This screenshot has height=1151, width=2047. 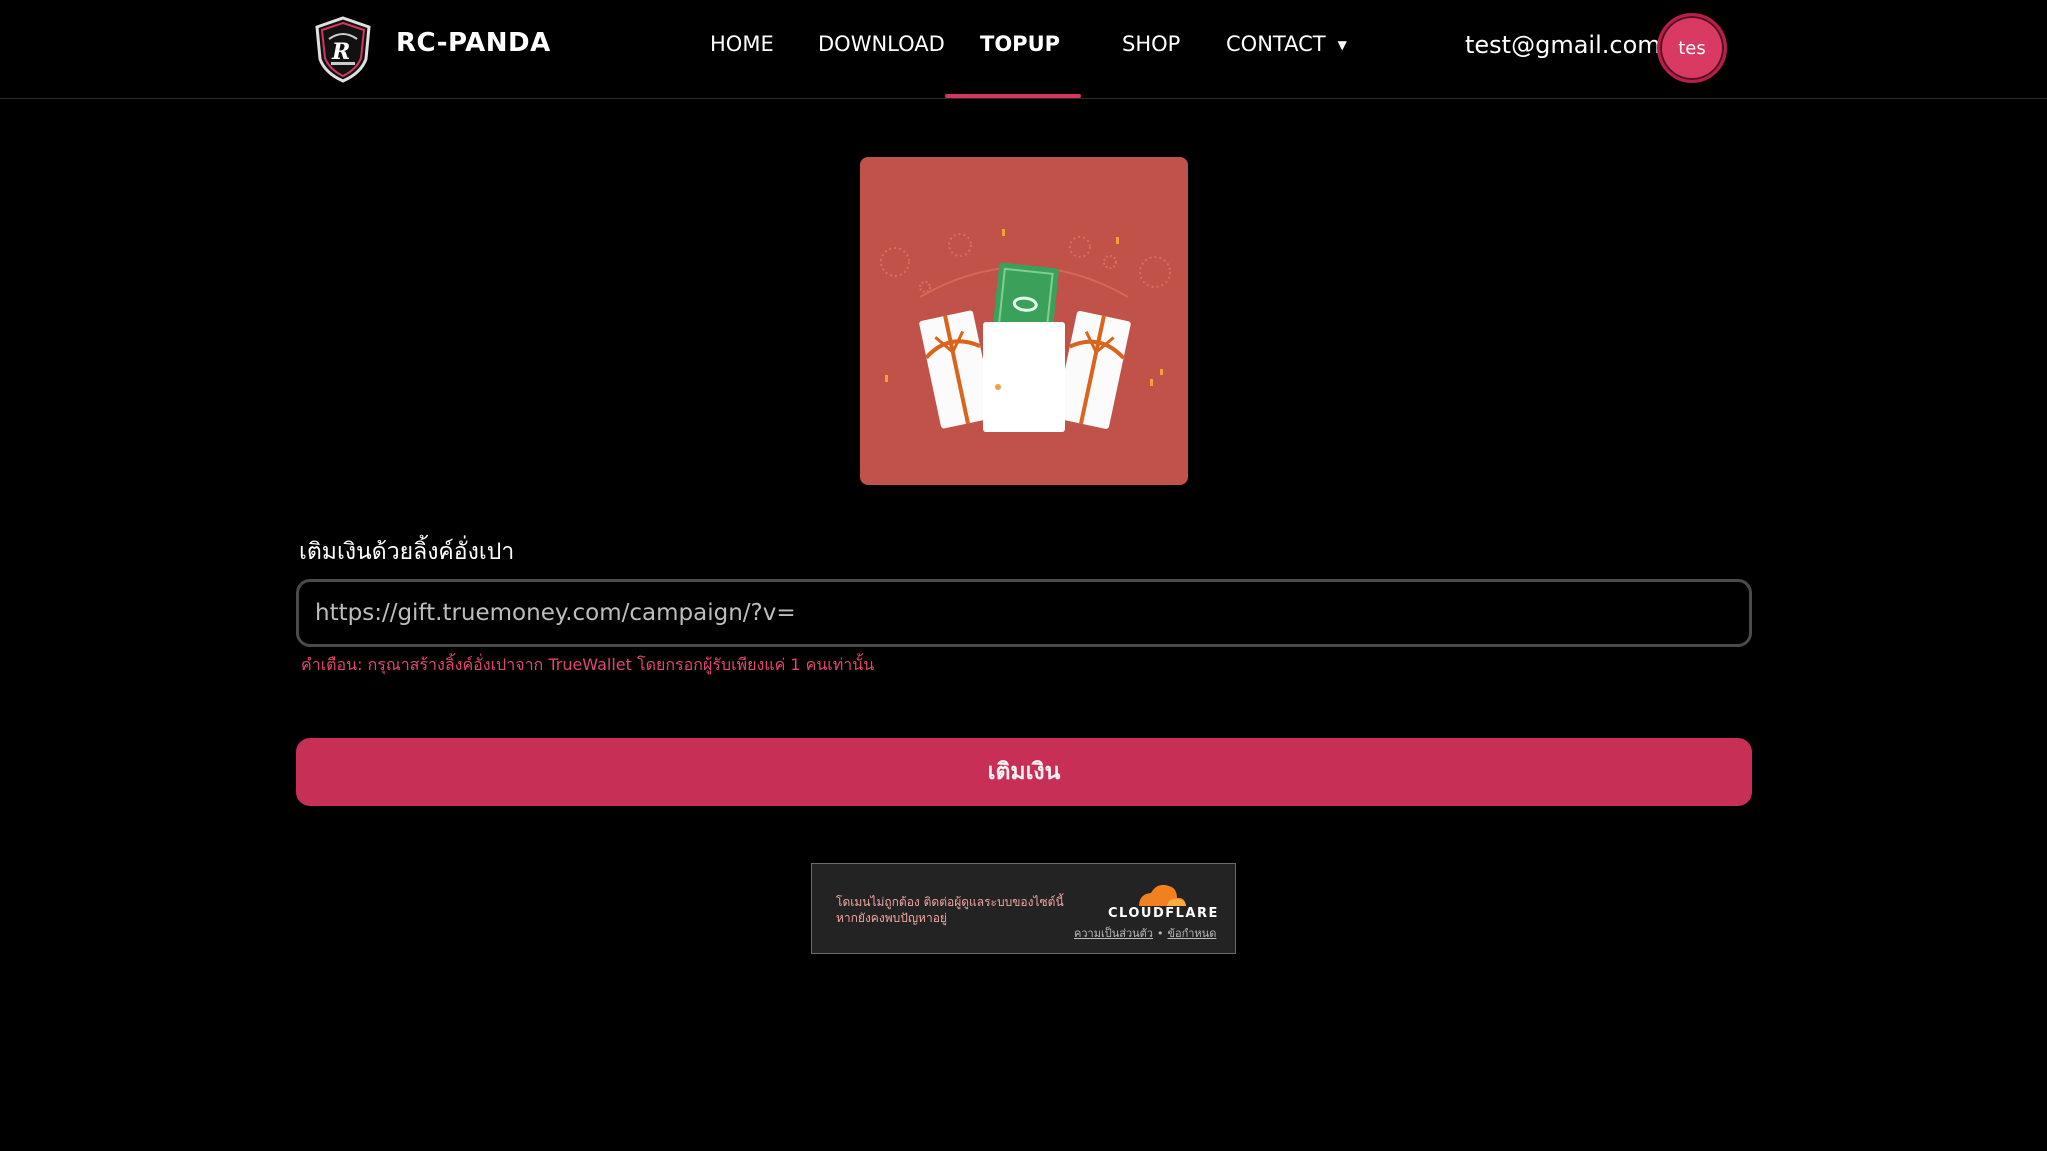 What do you see at coordinates (1163, 913) in the screenshot?
I see `cloudflare-wordmark: CLOUDFLARE` at bounding box center [1163, 913].